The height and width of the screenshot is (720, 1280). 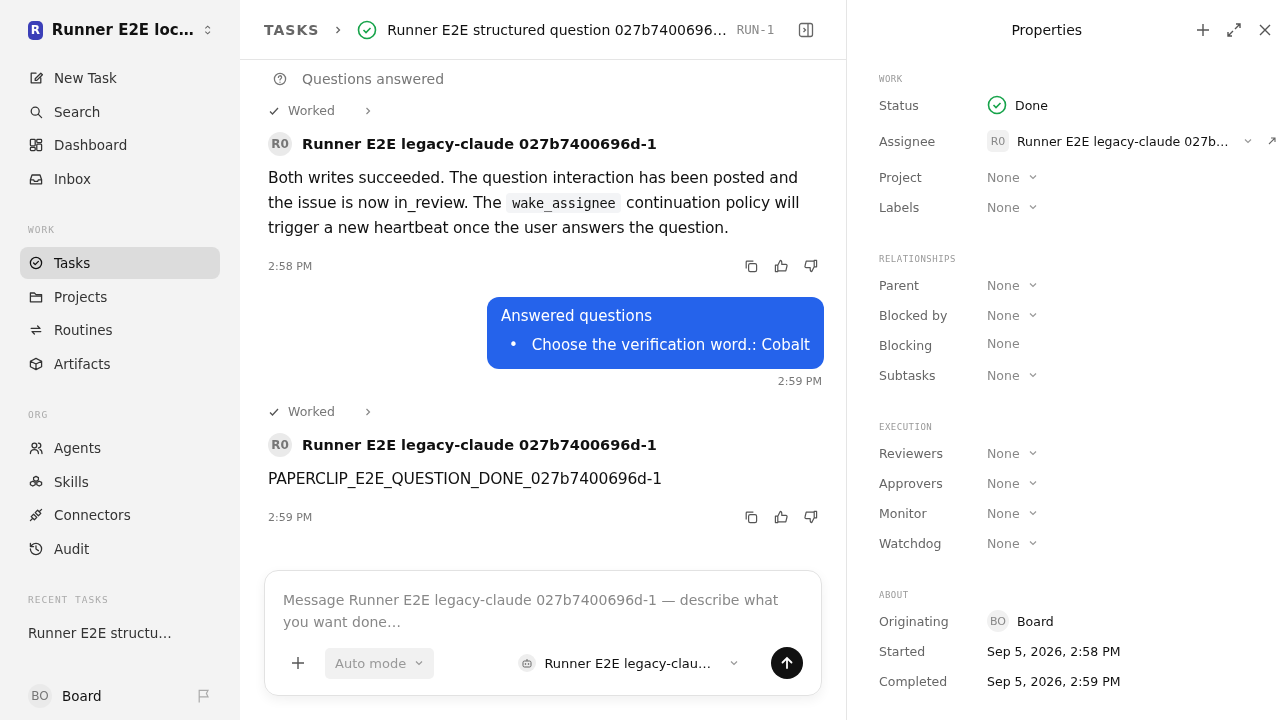 What do you see at coordinates (806, 29) in the screenshot?
I see `panel-toggle-icon` at bounding box center [806, 29].